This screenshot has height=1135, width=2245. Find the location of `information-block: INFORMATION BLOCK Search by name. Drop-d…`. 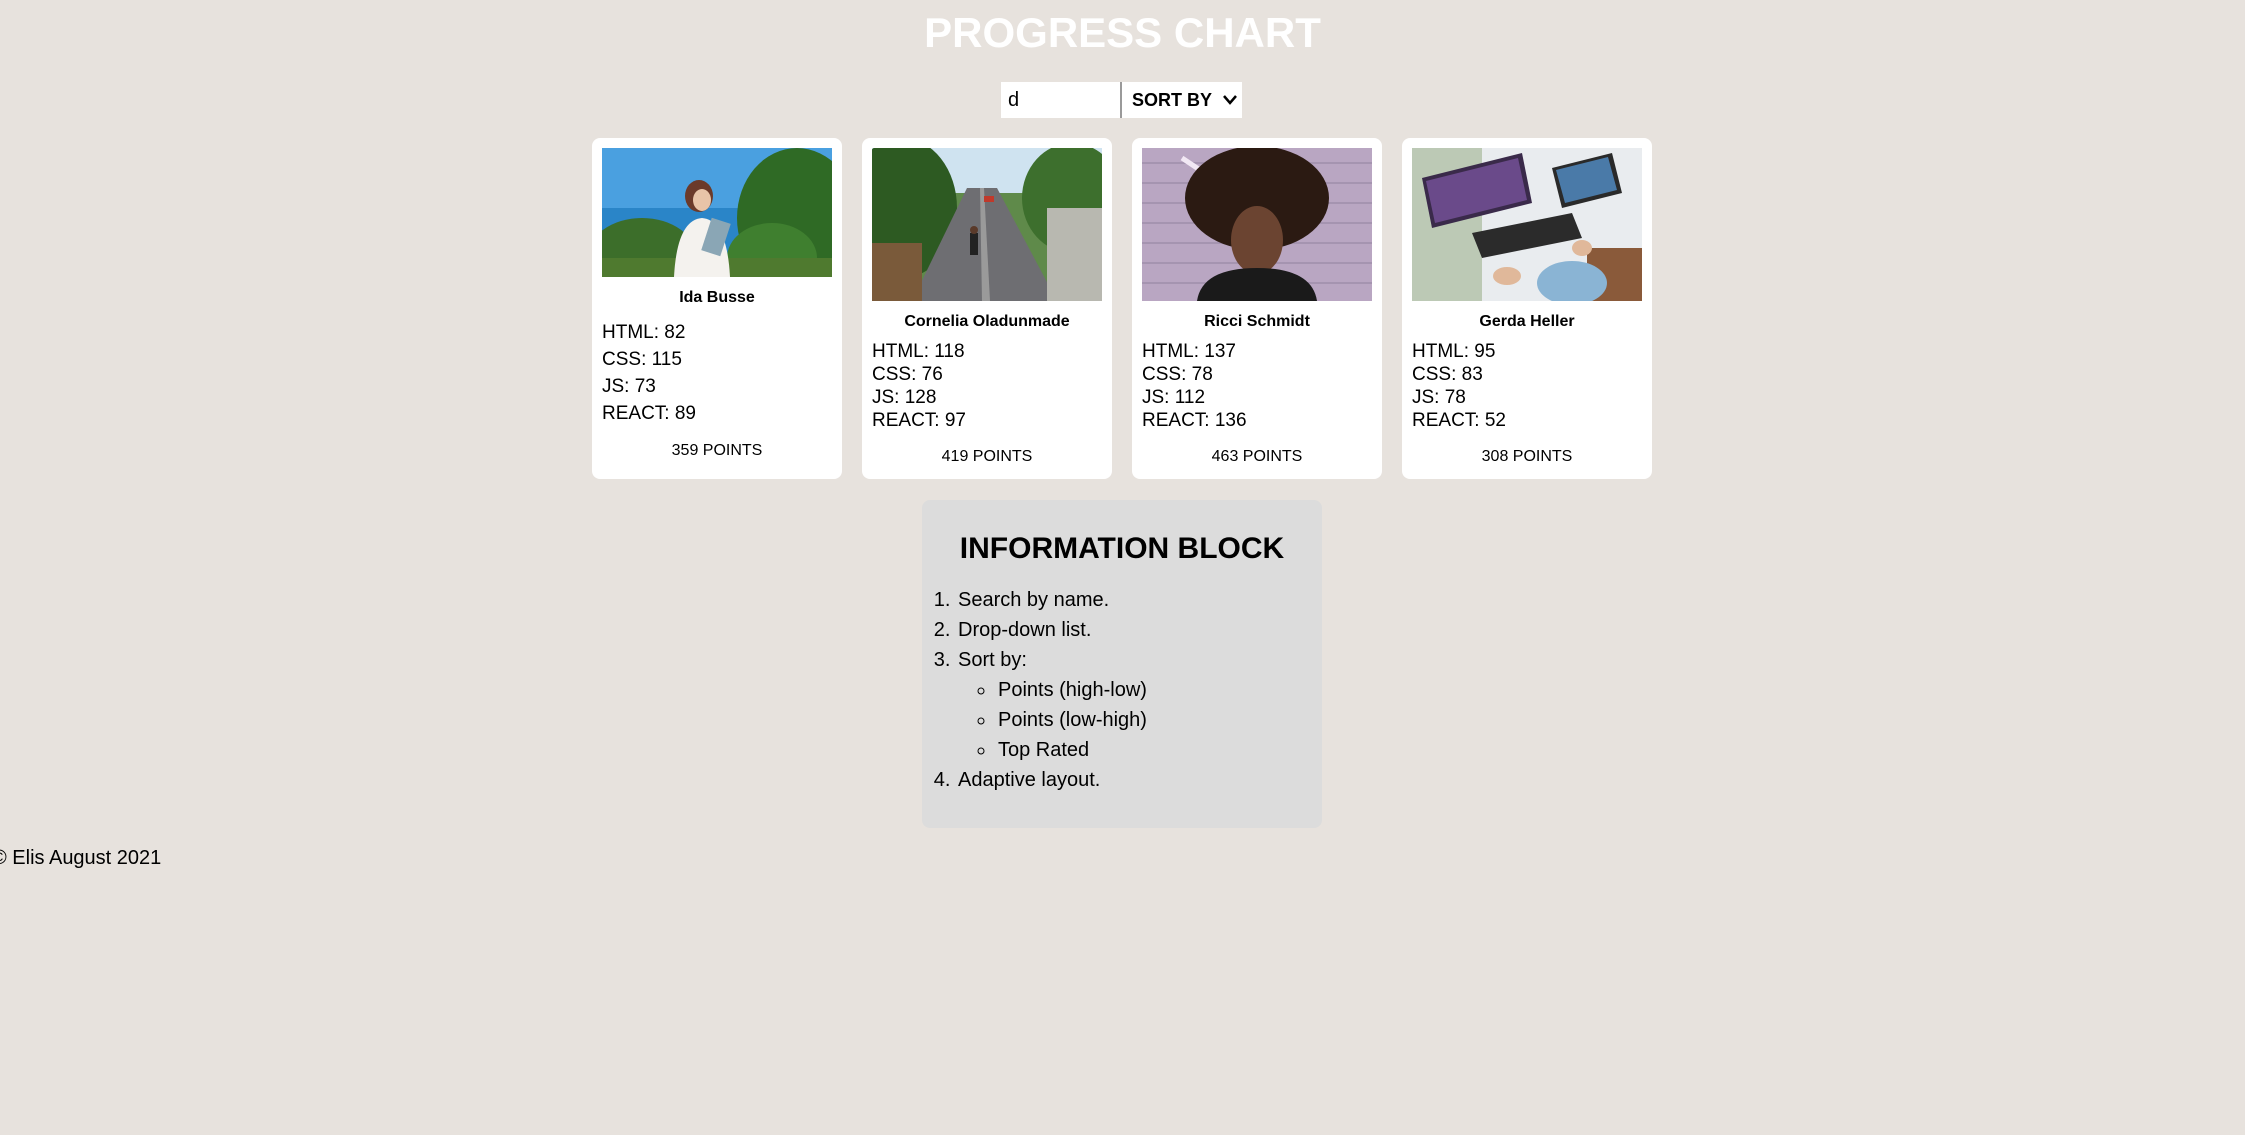

information-block: INFORMATION BLOCK Search by name. Drop-d… is located at coordinates (1122, 664).